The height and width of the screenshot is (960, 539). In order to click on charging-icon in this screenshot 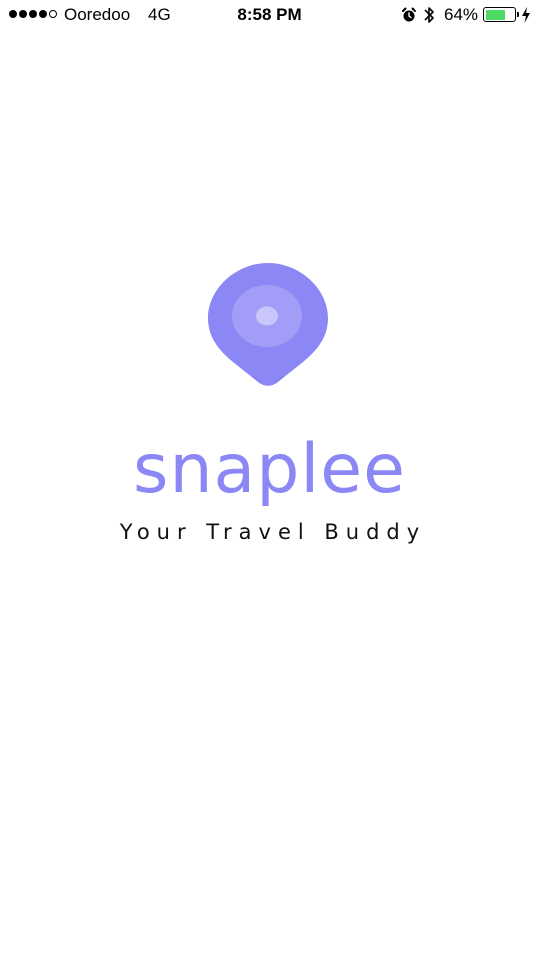, I will do `click(526, 15)`.